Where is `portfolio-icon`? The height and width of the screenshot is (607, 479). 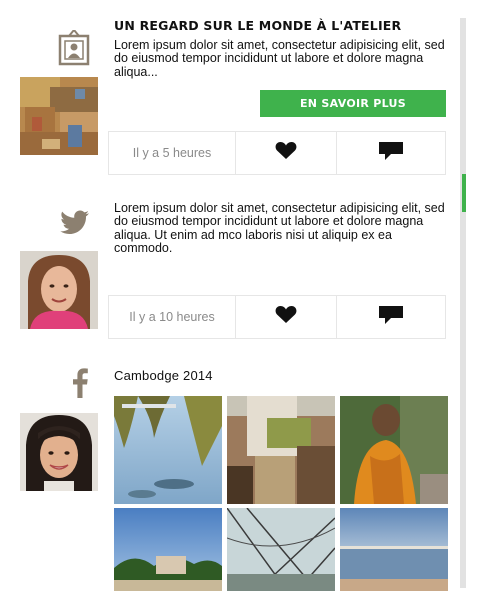 portfolio-icon is located at coordinates (74, 49).